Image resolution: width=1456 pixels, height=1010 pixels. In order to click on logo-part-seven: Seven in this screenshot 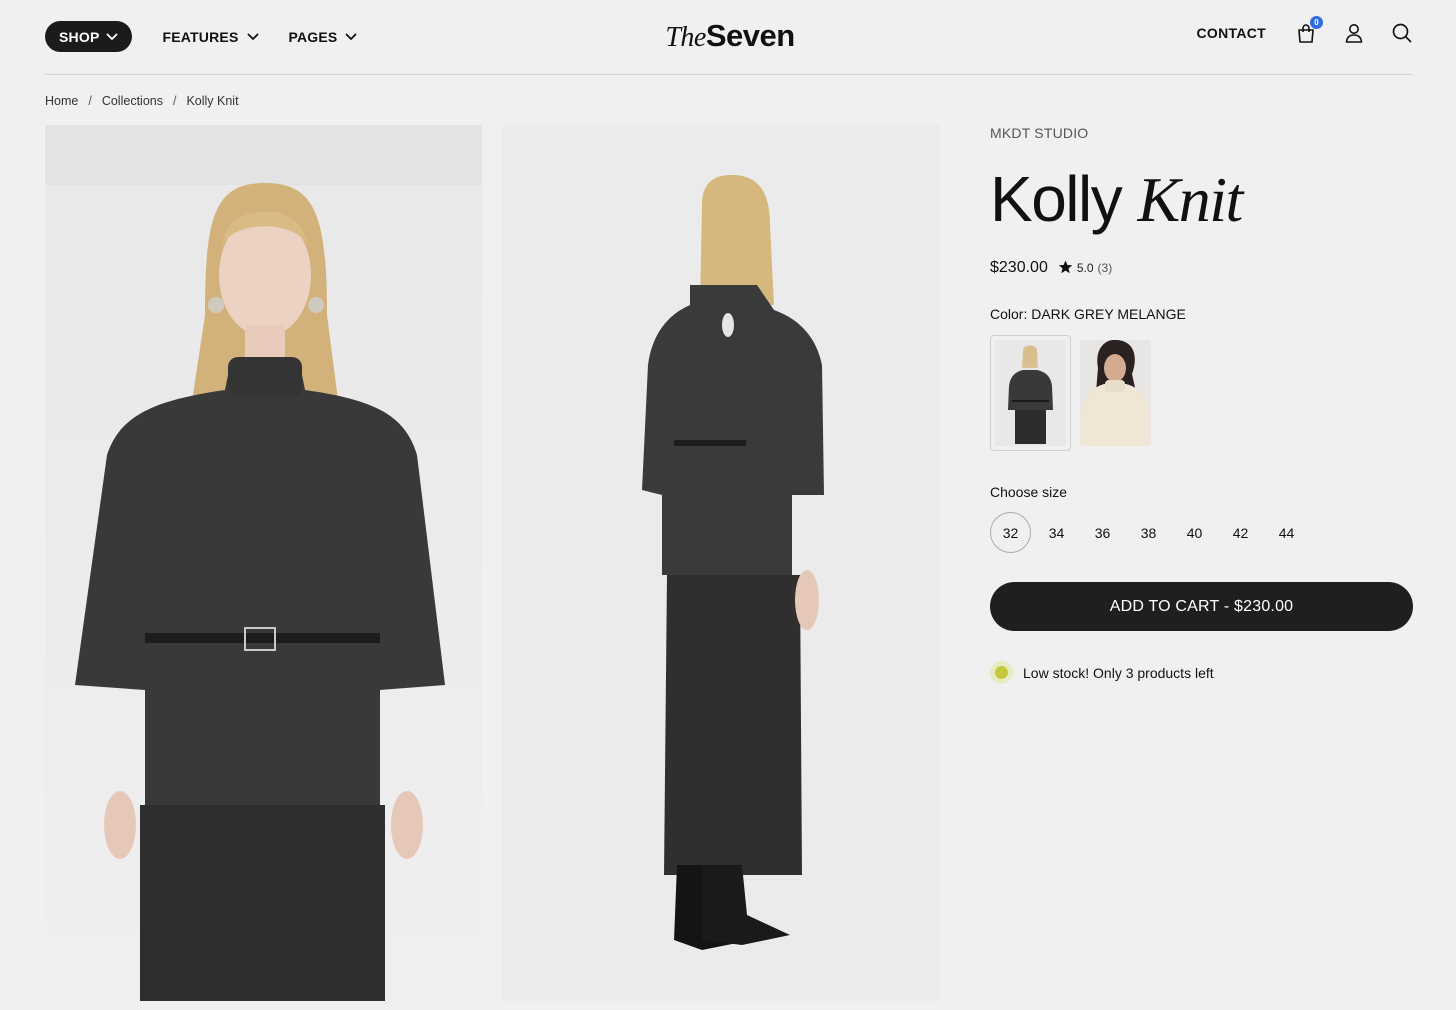, I will do `click(750, 35)`.